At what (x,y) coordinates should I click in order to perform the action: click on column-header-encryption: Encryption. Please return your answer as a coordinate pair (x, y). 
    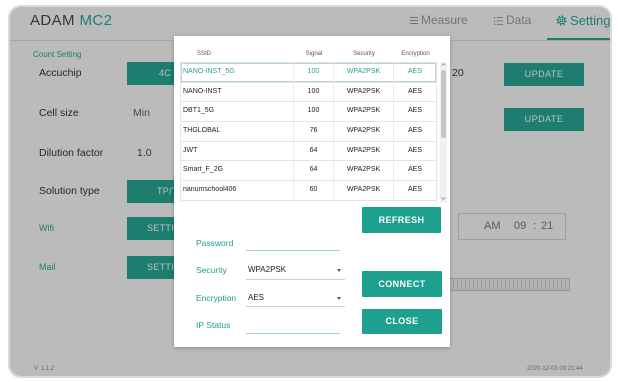
    Looking at the image, I should click on (415, 54).